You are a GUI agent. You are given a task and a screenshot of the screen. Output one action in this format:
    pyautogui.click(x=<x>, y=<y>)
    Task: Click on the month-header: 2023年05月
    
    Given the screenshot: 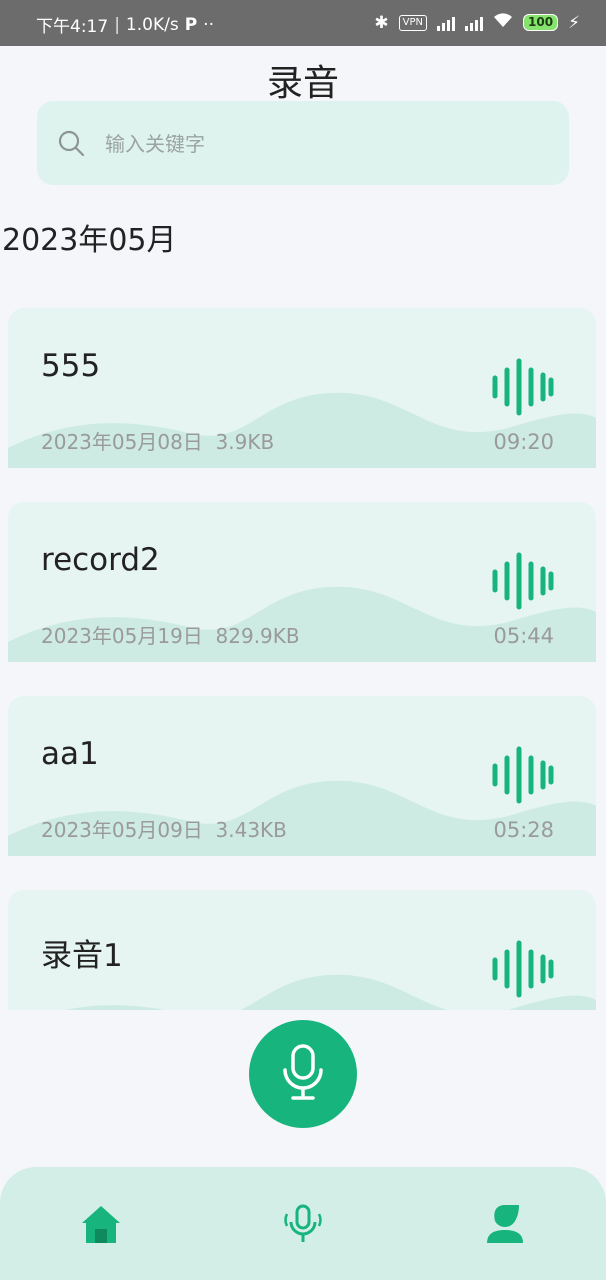 What is the action you would take?
    pyautogui.click(x=89, y=240)
    